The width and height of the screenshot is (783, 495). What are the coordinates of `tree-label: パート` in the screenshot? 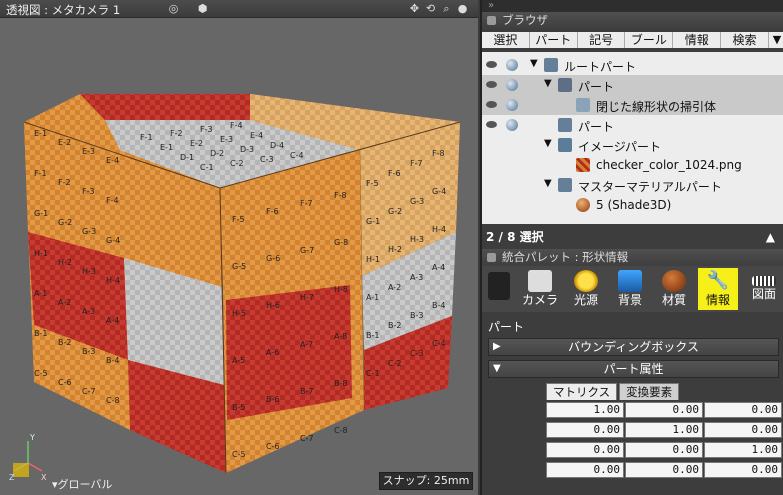 It's located at (596, 127).